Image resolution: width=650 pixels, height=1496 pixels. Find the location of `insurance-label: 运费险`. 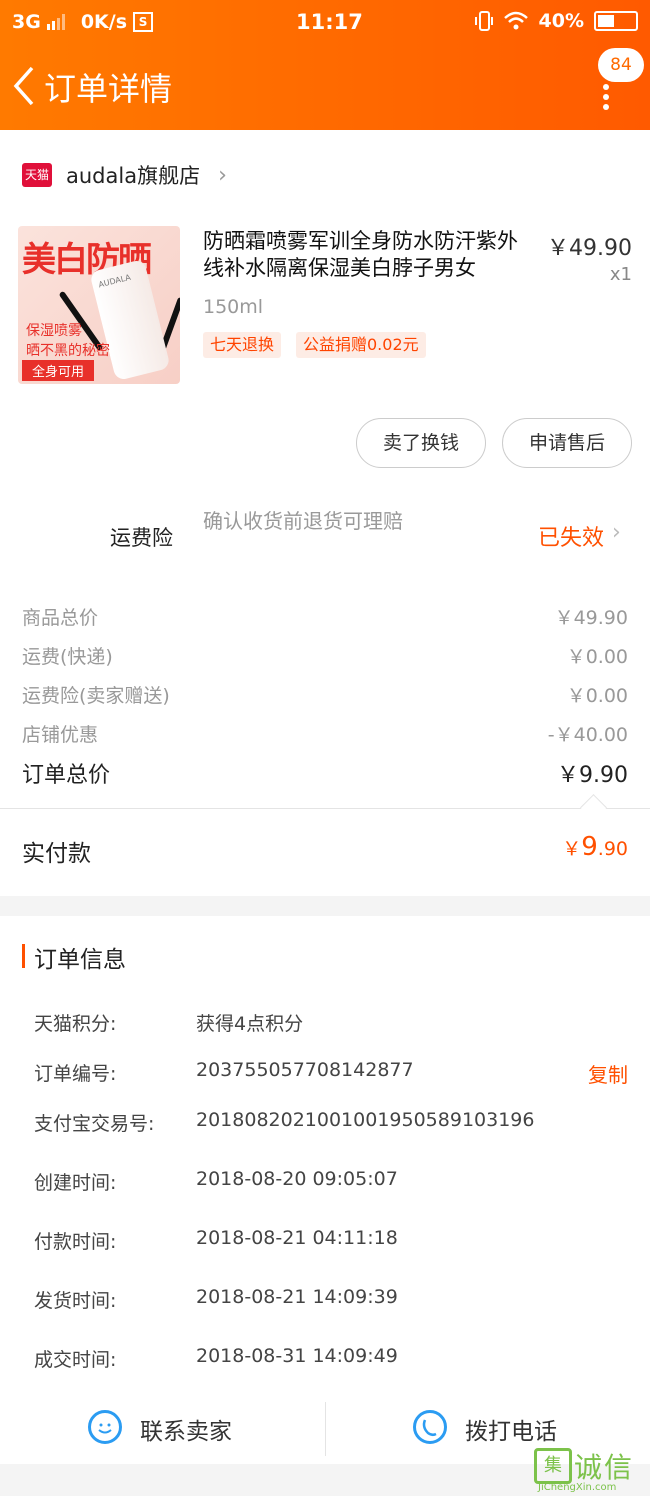

insurance-label: 运费险 is located at coordinates (141, 538).